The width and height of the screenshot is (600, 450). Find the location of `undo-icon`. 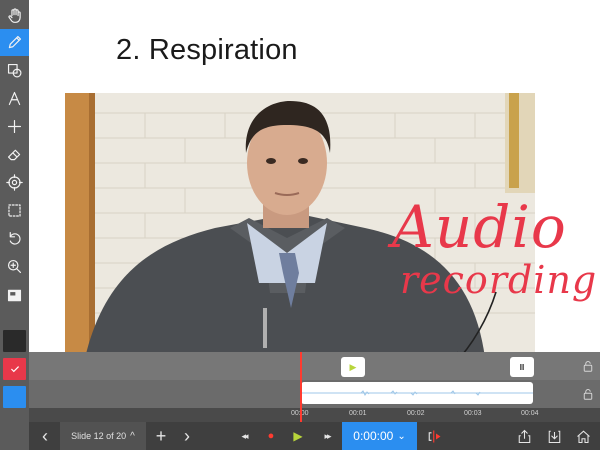

undo-icon is located at coordinates (15, 238).